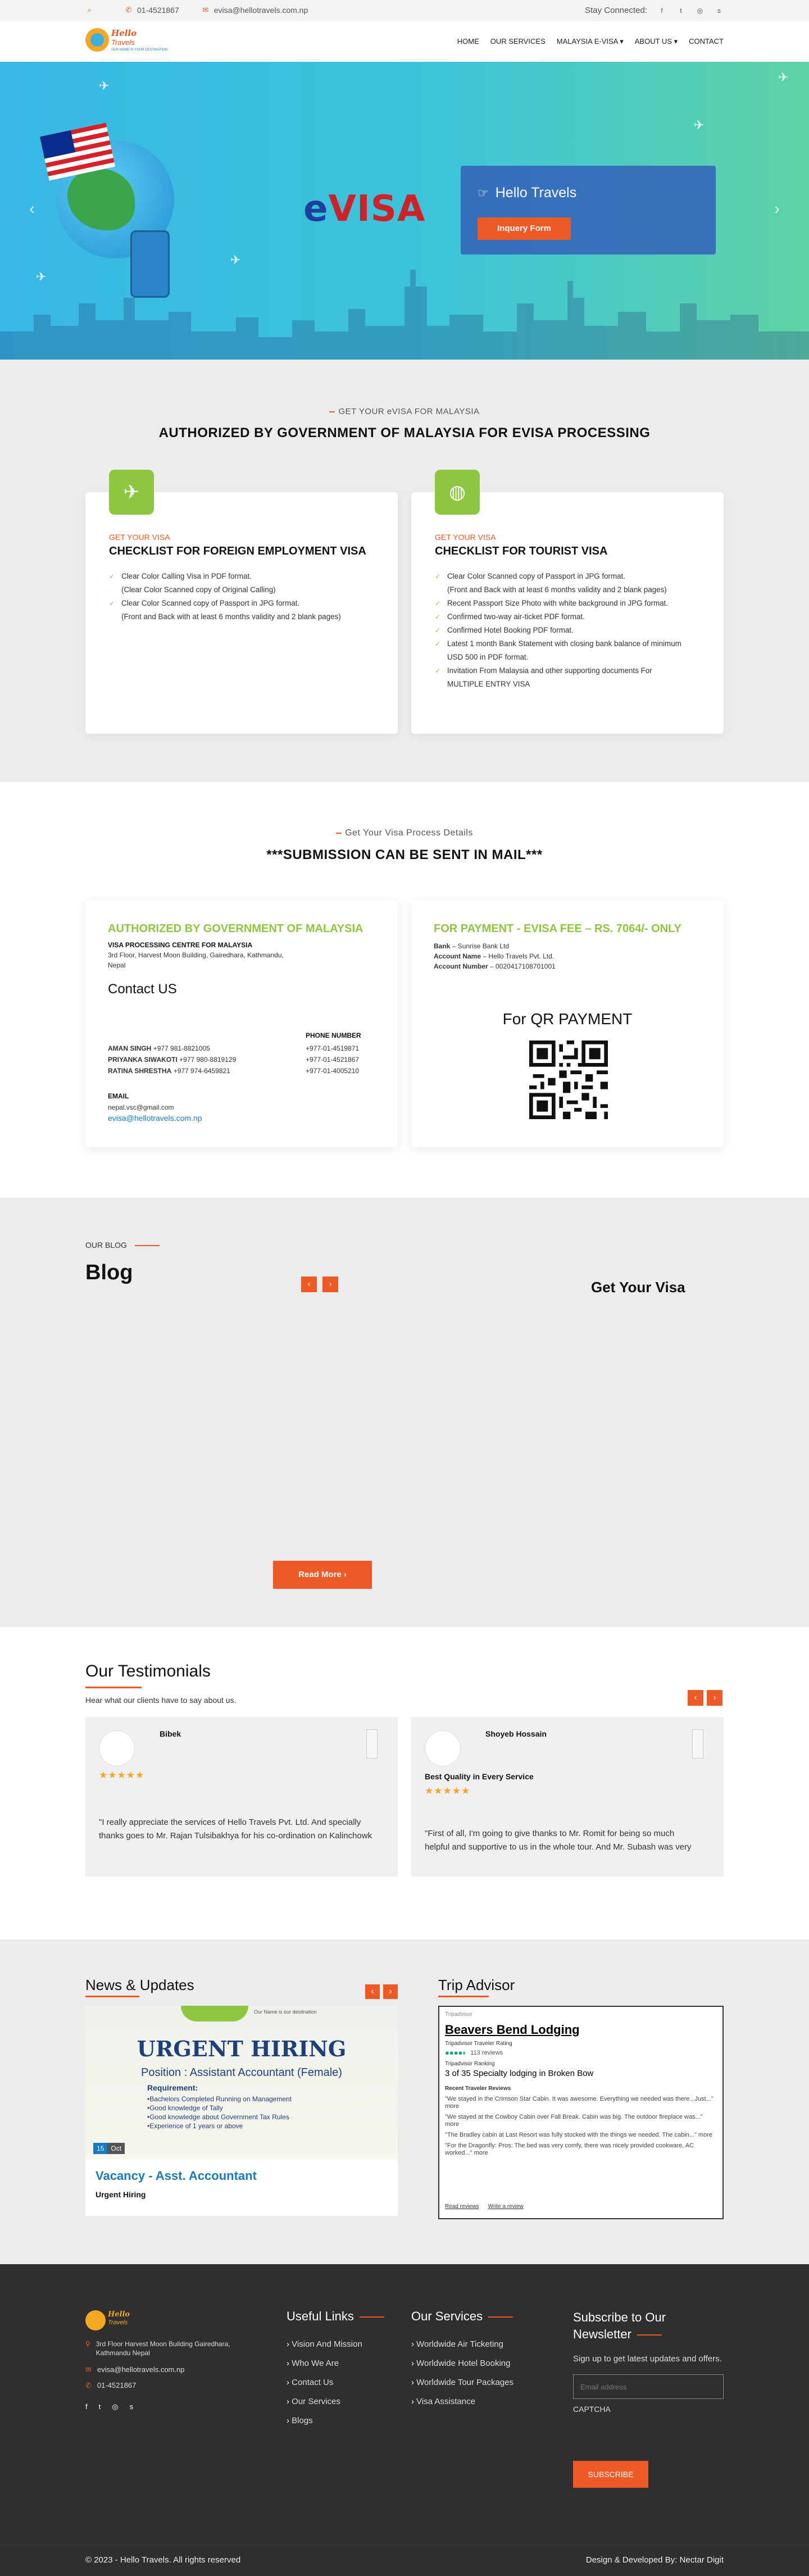 The width and height of the screenshot is (809, 2576). I want to click on address-line: Nepal, so click(117, 965).